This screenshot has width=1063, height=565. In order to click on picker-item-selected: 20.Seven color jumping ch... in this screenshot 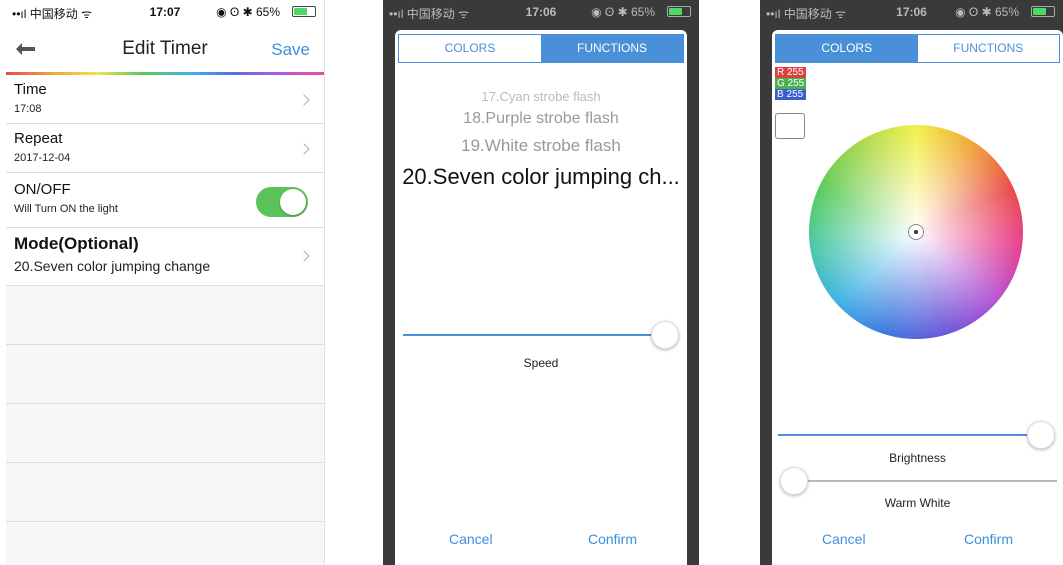, I will do `click(541, 177)`.